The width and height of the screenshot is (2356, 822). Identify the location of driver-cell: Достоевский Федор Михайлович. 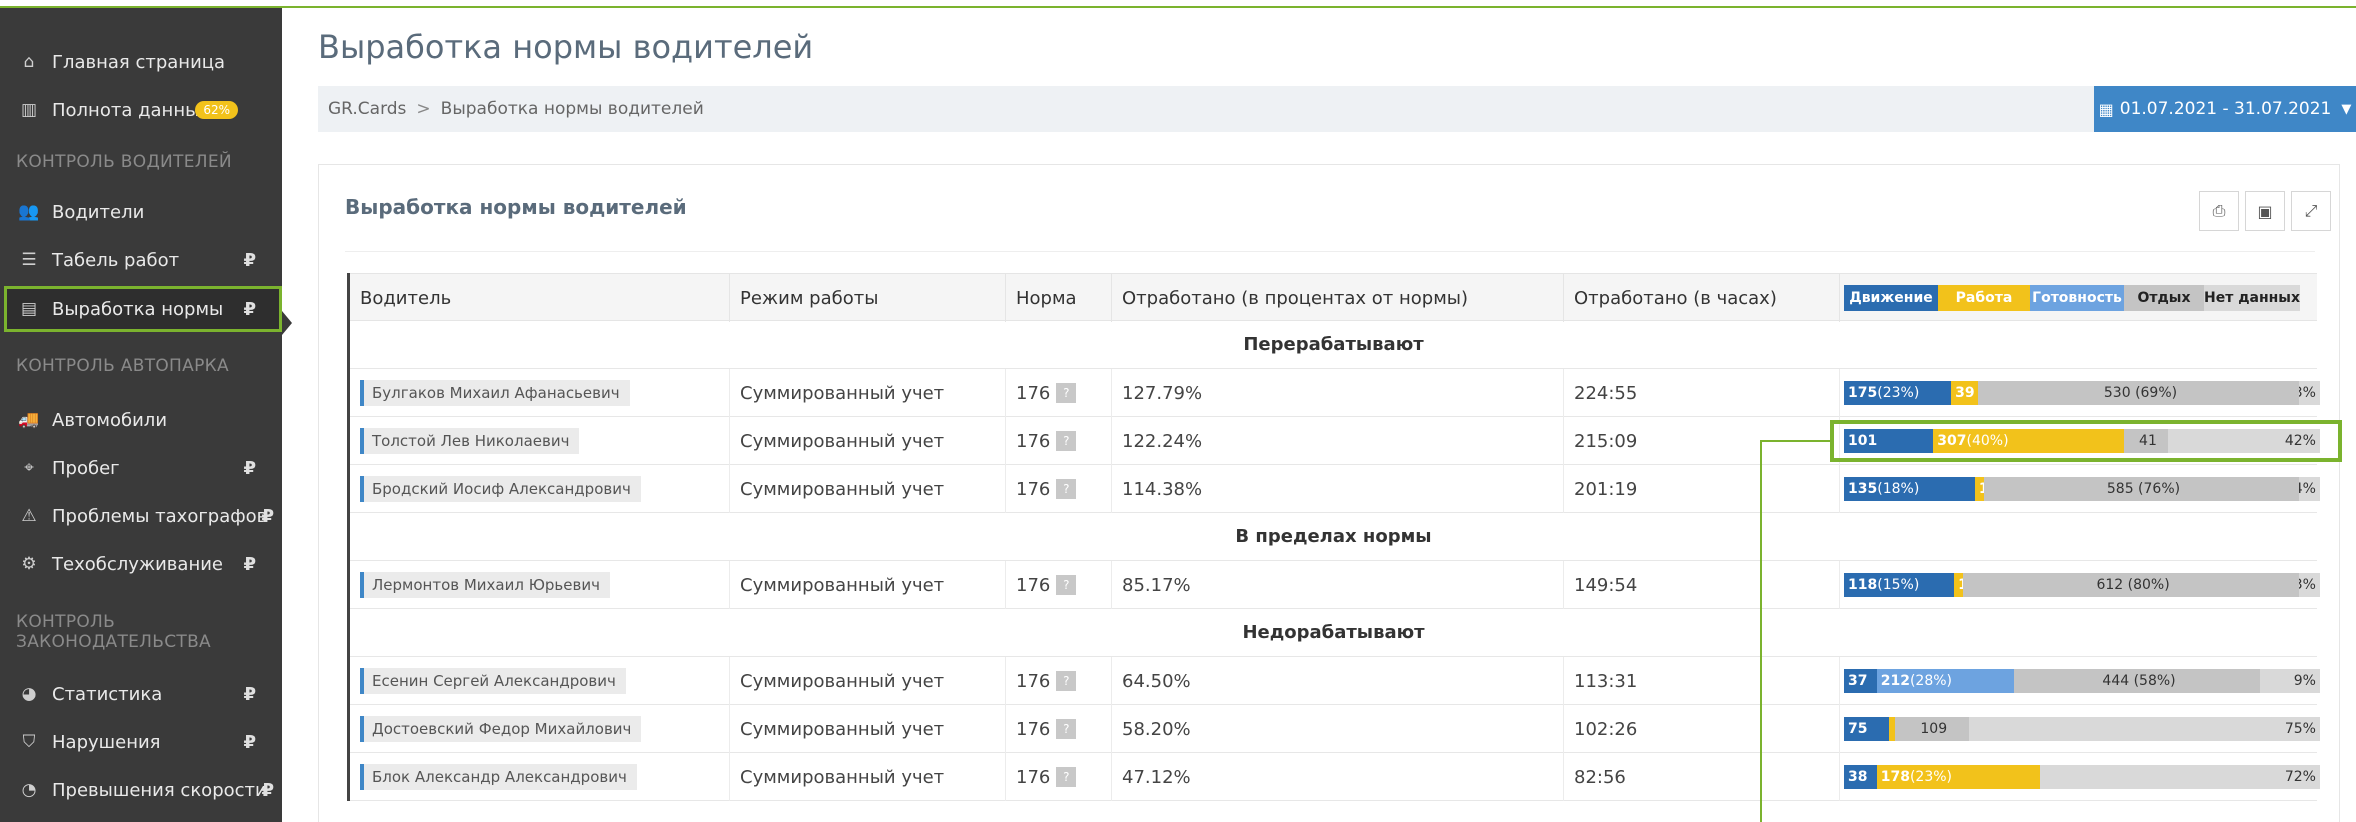
(540, 729).